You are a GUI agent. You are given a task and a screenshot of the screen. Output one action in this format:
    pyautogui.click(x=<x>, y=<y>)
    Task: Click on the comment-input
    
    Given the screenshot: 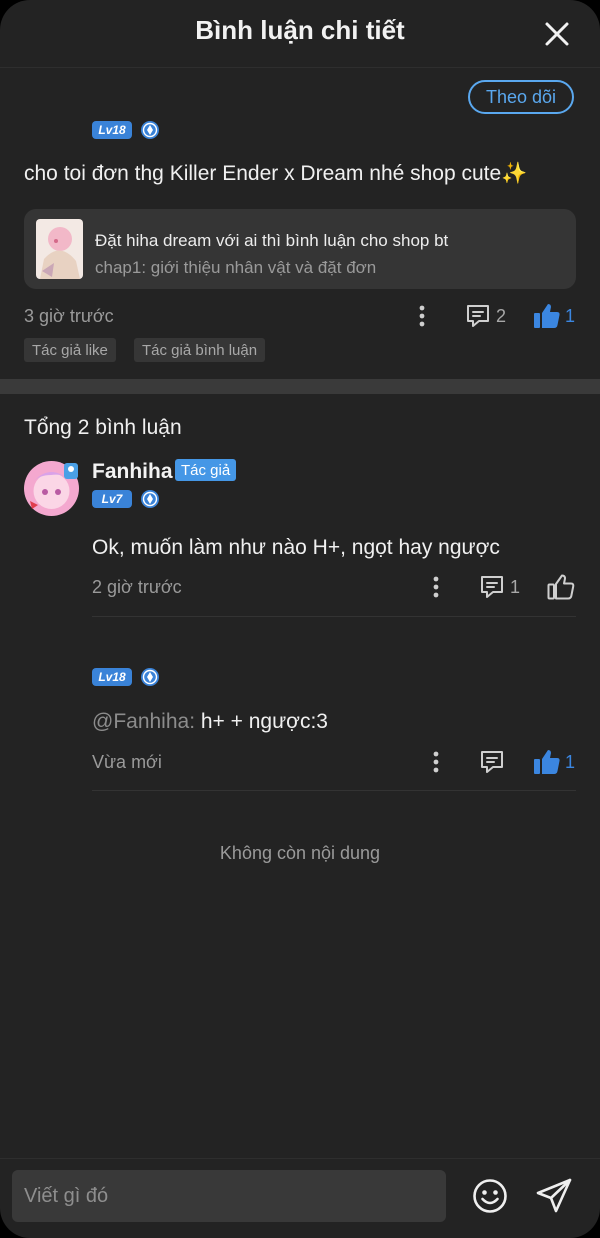 What is the action you would take?
    pyautogui.click(x=229, y=1196)
    